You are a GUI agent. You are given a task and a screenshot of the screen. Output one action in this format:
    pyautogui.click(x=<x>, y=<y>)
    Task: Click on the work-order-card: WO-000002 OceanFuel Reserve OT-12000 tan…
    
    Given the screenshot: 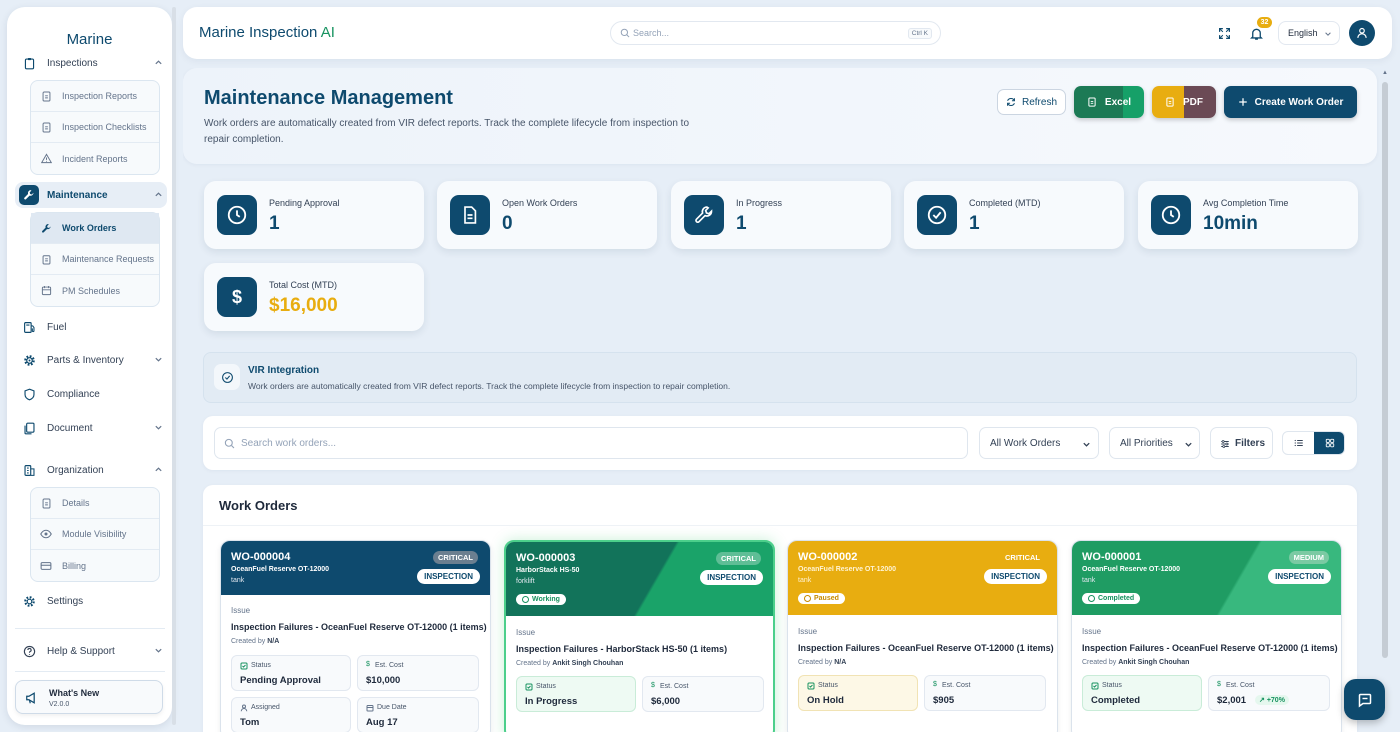 What is the action you would take?
    pyautogui.click(x=922, y=636)
    